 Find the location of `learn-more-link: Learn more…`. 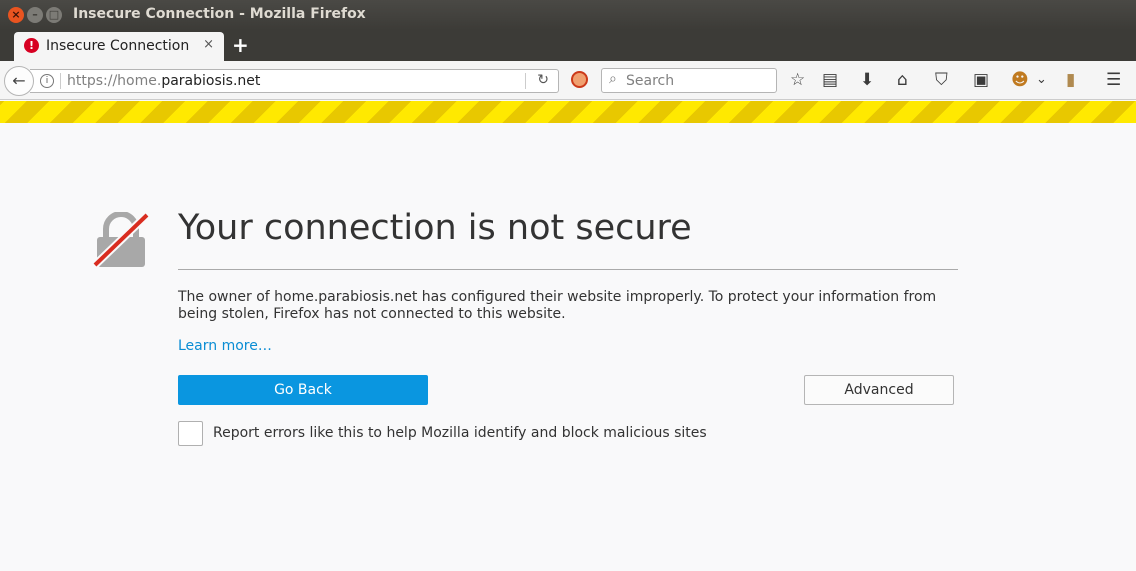

learn-more-link: Learn more… is located at coordinates (225, 346).